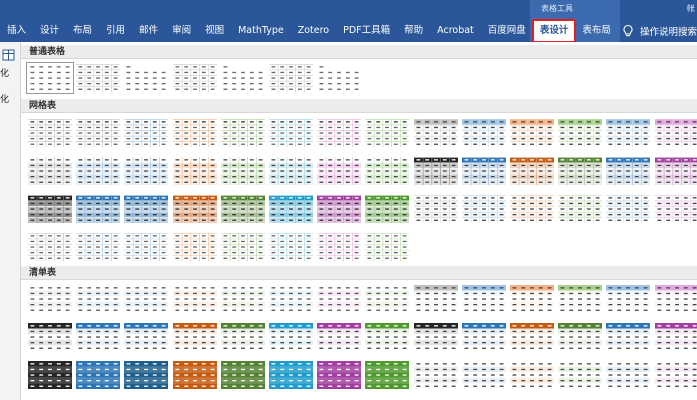 The image size is (697, 400). Describe the element at coordinates (148, 31) in the screenshot. I see `tab-mailings: 邮件` at that location.